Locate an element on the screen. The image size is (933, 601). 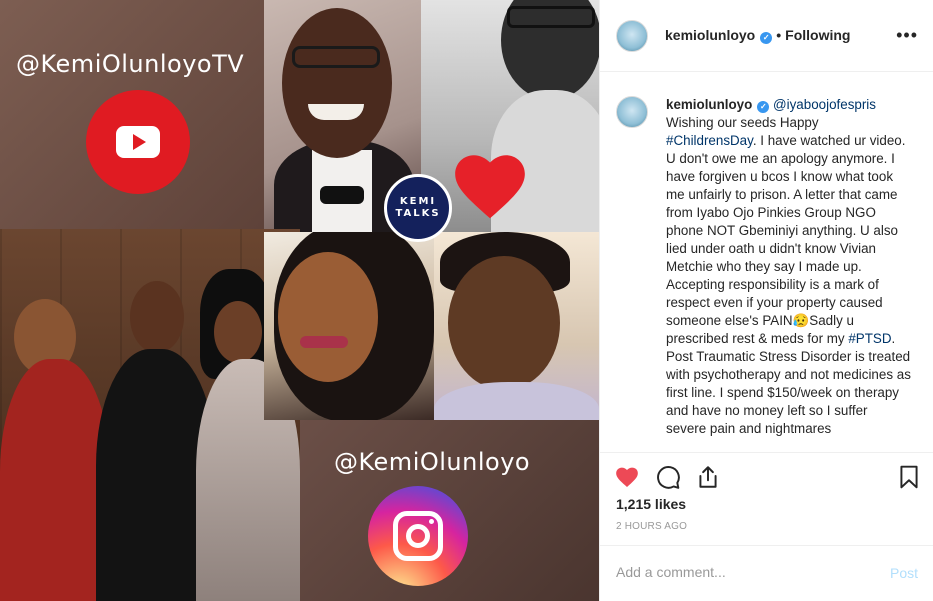
heart-filled-icon is located at coordinates (627, 477).